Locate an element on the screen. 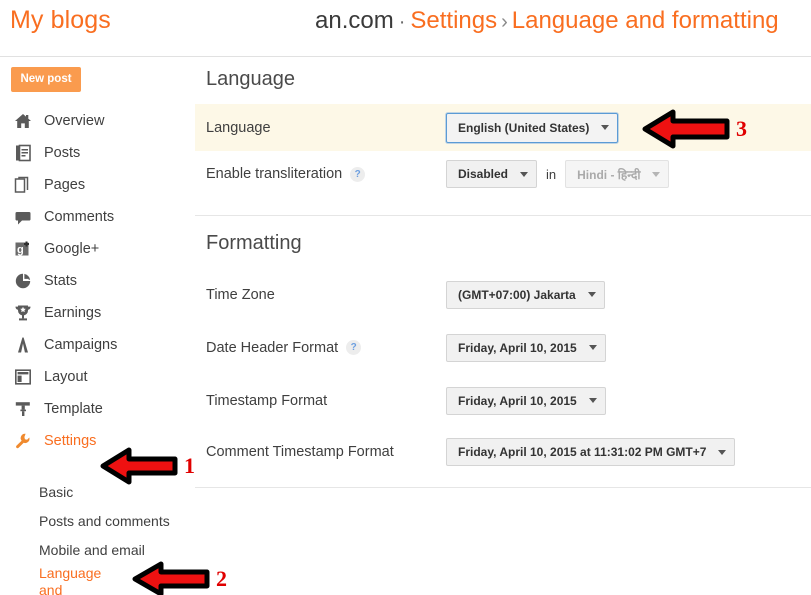  time-zone-row: Time Zone (GMT+07:00) Jakarta is located at coordinates (503, 294).